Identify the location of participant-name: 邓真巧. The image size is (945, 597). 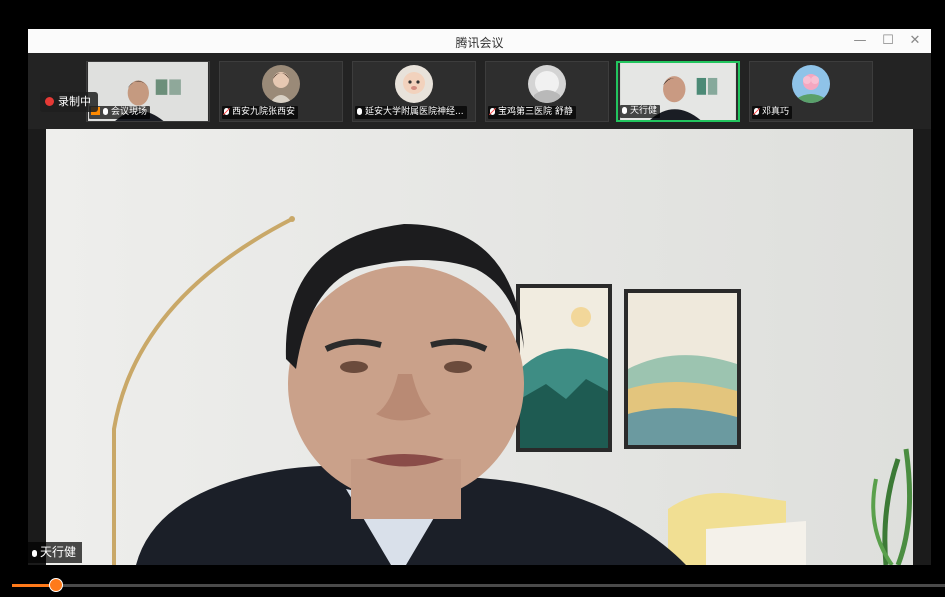
(776, 112).